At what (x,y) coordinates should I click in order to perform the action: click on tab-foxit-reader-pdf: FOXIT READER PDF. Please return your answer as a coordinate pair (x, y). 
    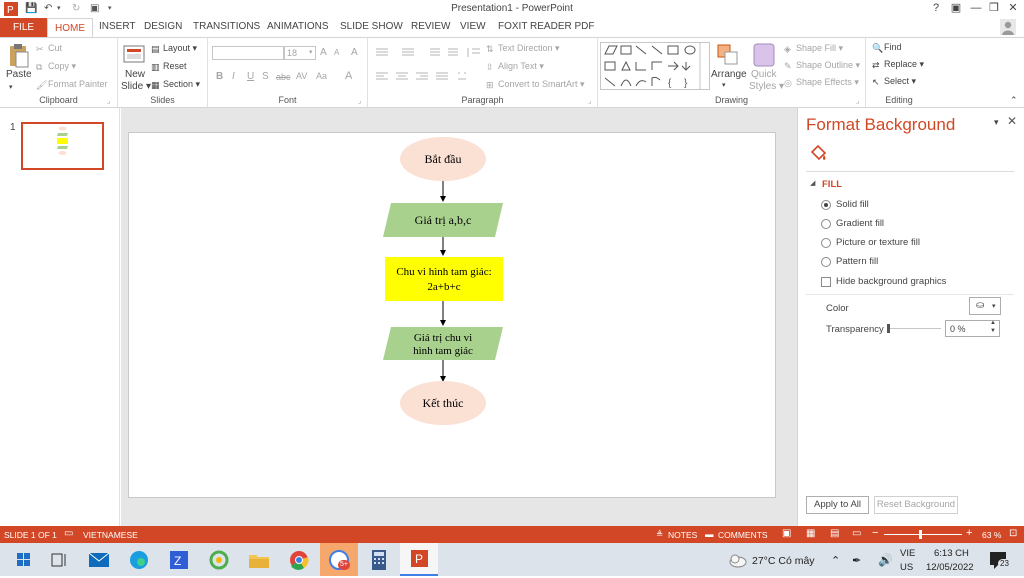
    Looking at the image, I should click on (546, 26).